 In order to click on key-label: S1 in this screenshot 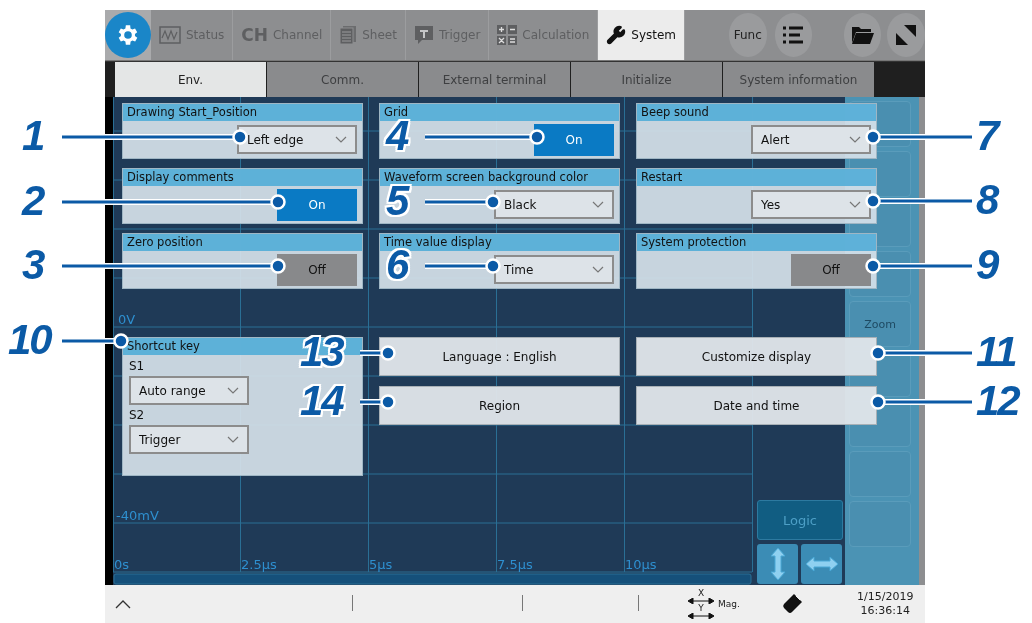, I will do `click(137, 366)`.